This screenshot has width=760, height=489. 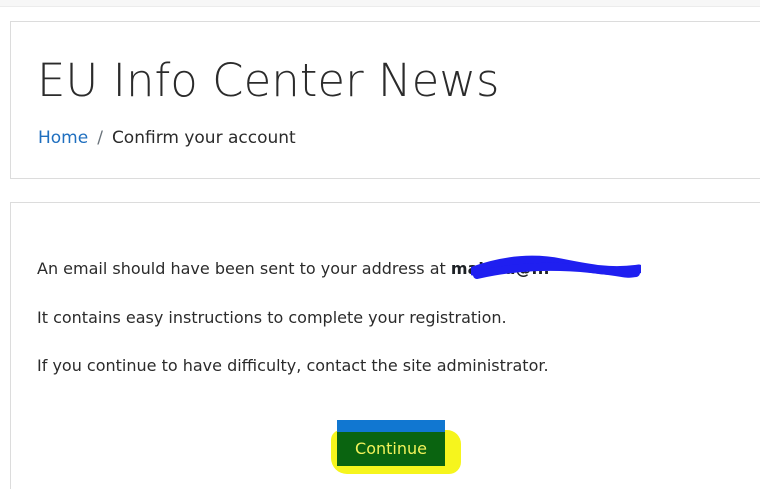 What do you see at coordinates (268, 80) in the screenshot?
I see `page-title: EU Info Center News` at bounding box center [268, 80].